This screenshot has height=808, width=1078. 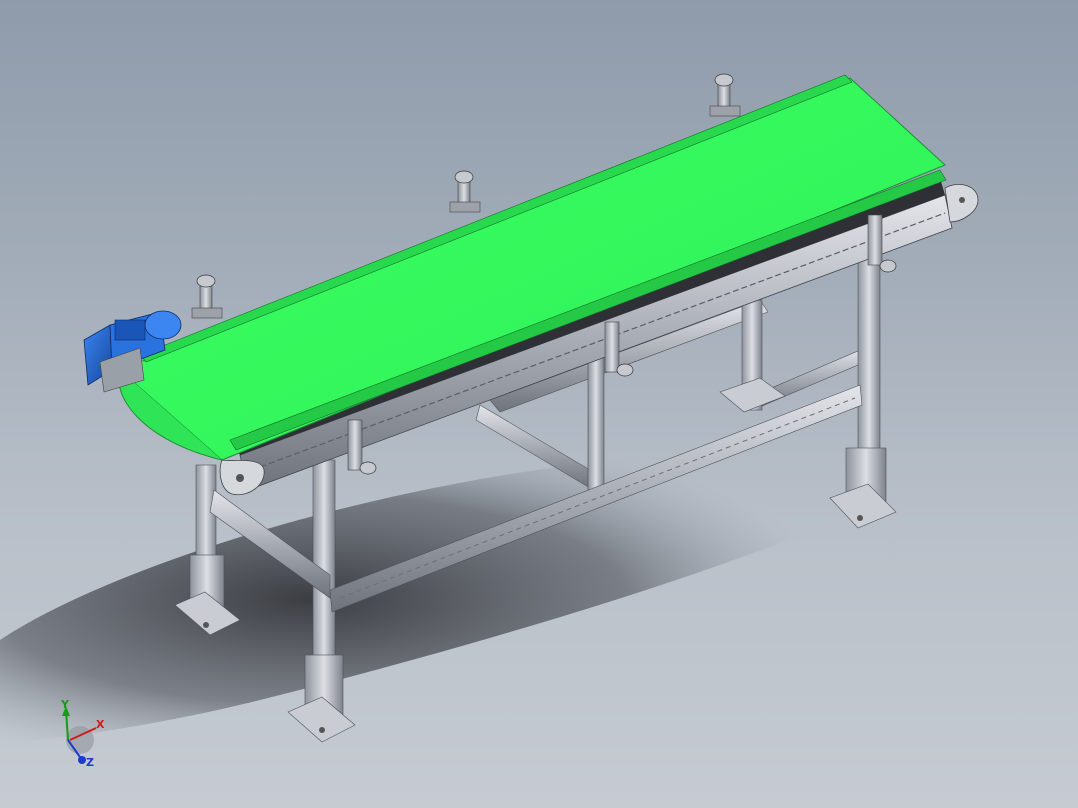 What do you see at coordinates (100, 724) in the screenshot?
I see `triad-x-label: X` at bounding box center [100, 724].